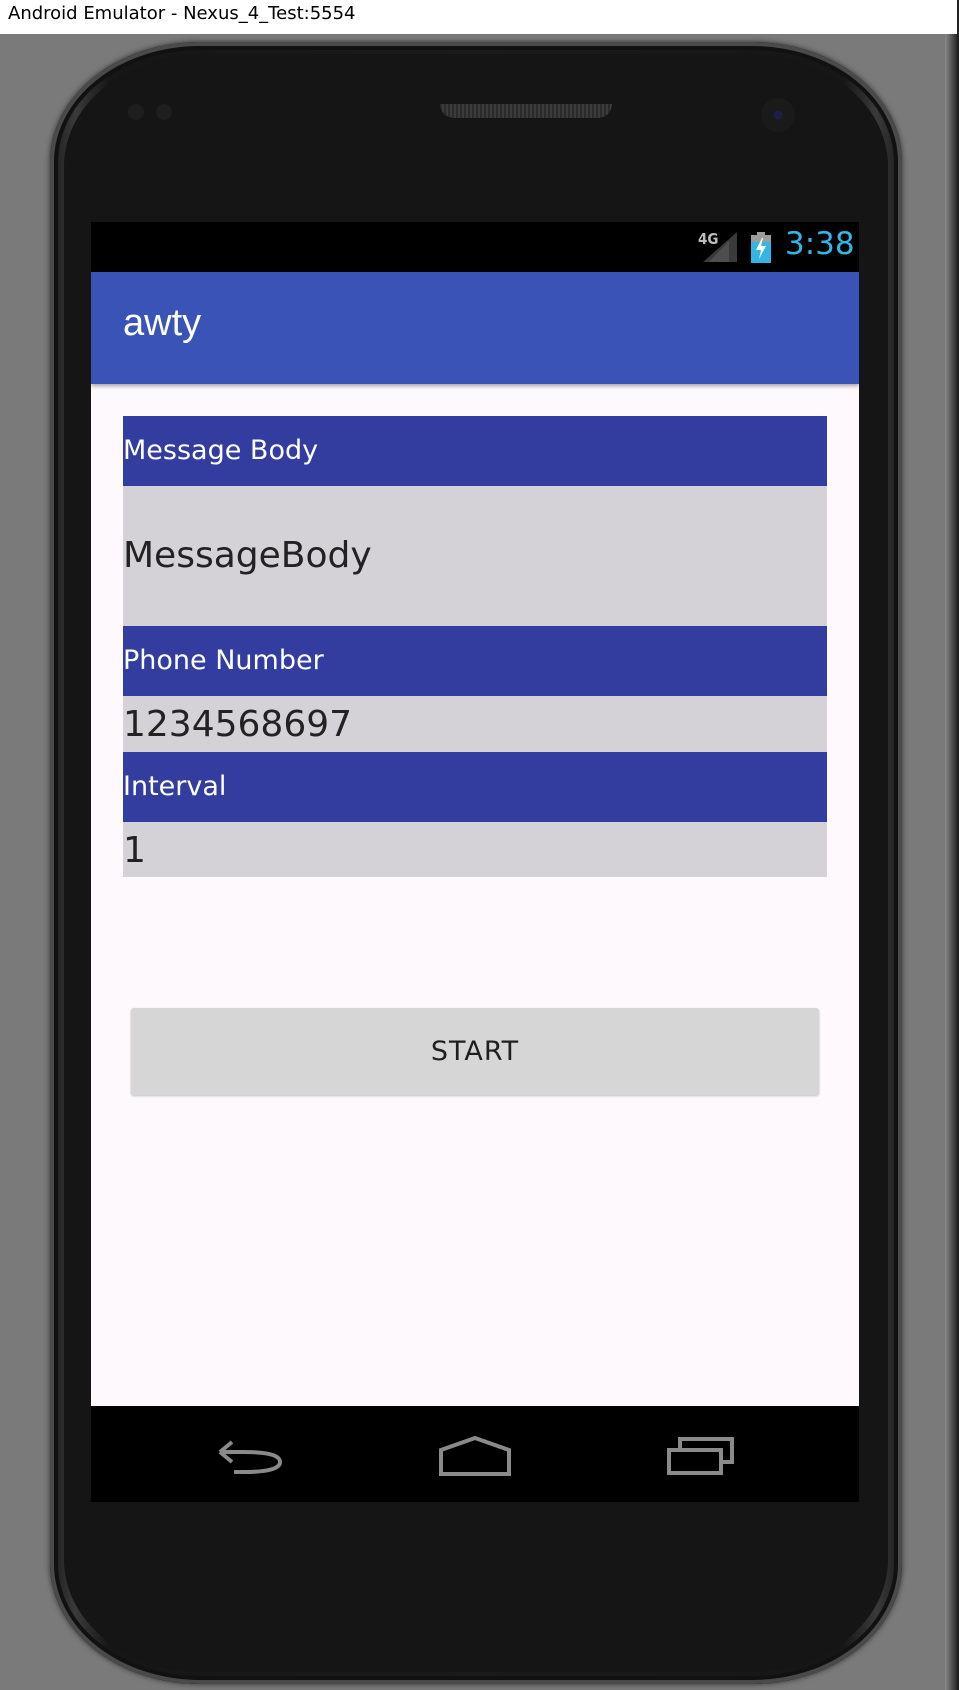 The image size is (959, 1690). Describe the element at coordinates (475, 724) in the screenshot. I see `phone-number-input: 1234568697` at that location.